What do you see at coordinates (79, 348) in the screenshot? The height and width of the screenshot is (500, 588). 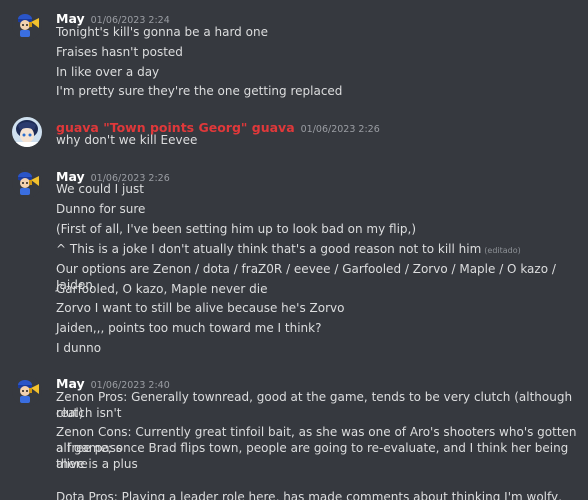 I see `message-line: I dunno` at bounding box center [79, 348].